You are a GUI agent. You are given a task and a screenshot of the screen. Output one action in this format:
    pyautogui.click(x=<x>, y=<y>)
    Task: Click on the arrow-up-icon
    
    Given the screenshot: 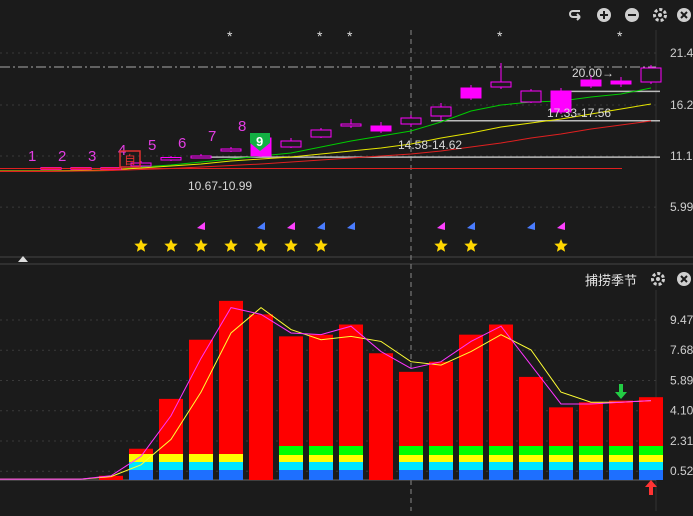 What is the action you would take?
    pyautogui.click(x=651, y=487)
    